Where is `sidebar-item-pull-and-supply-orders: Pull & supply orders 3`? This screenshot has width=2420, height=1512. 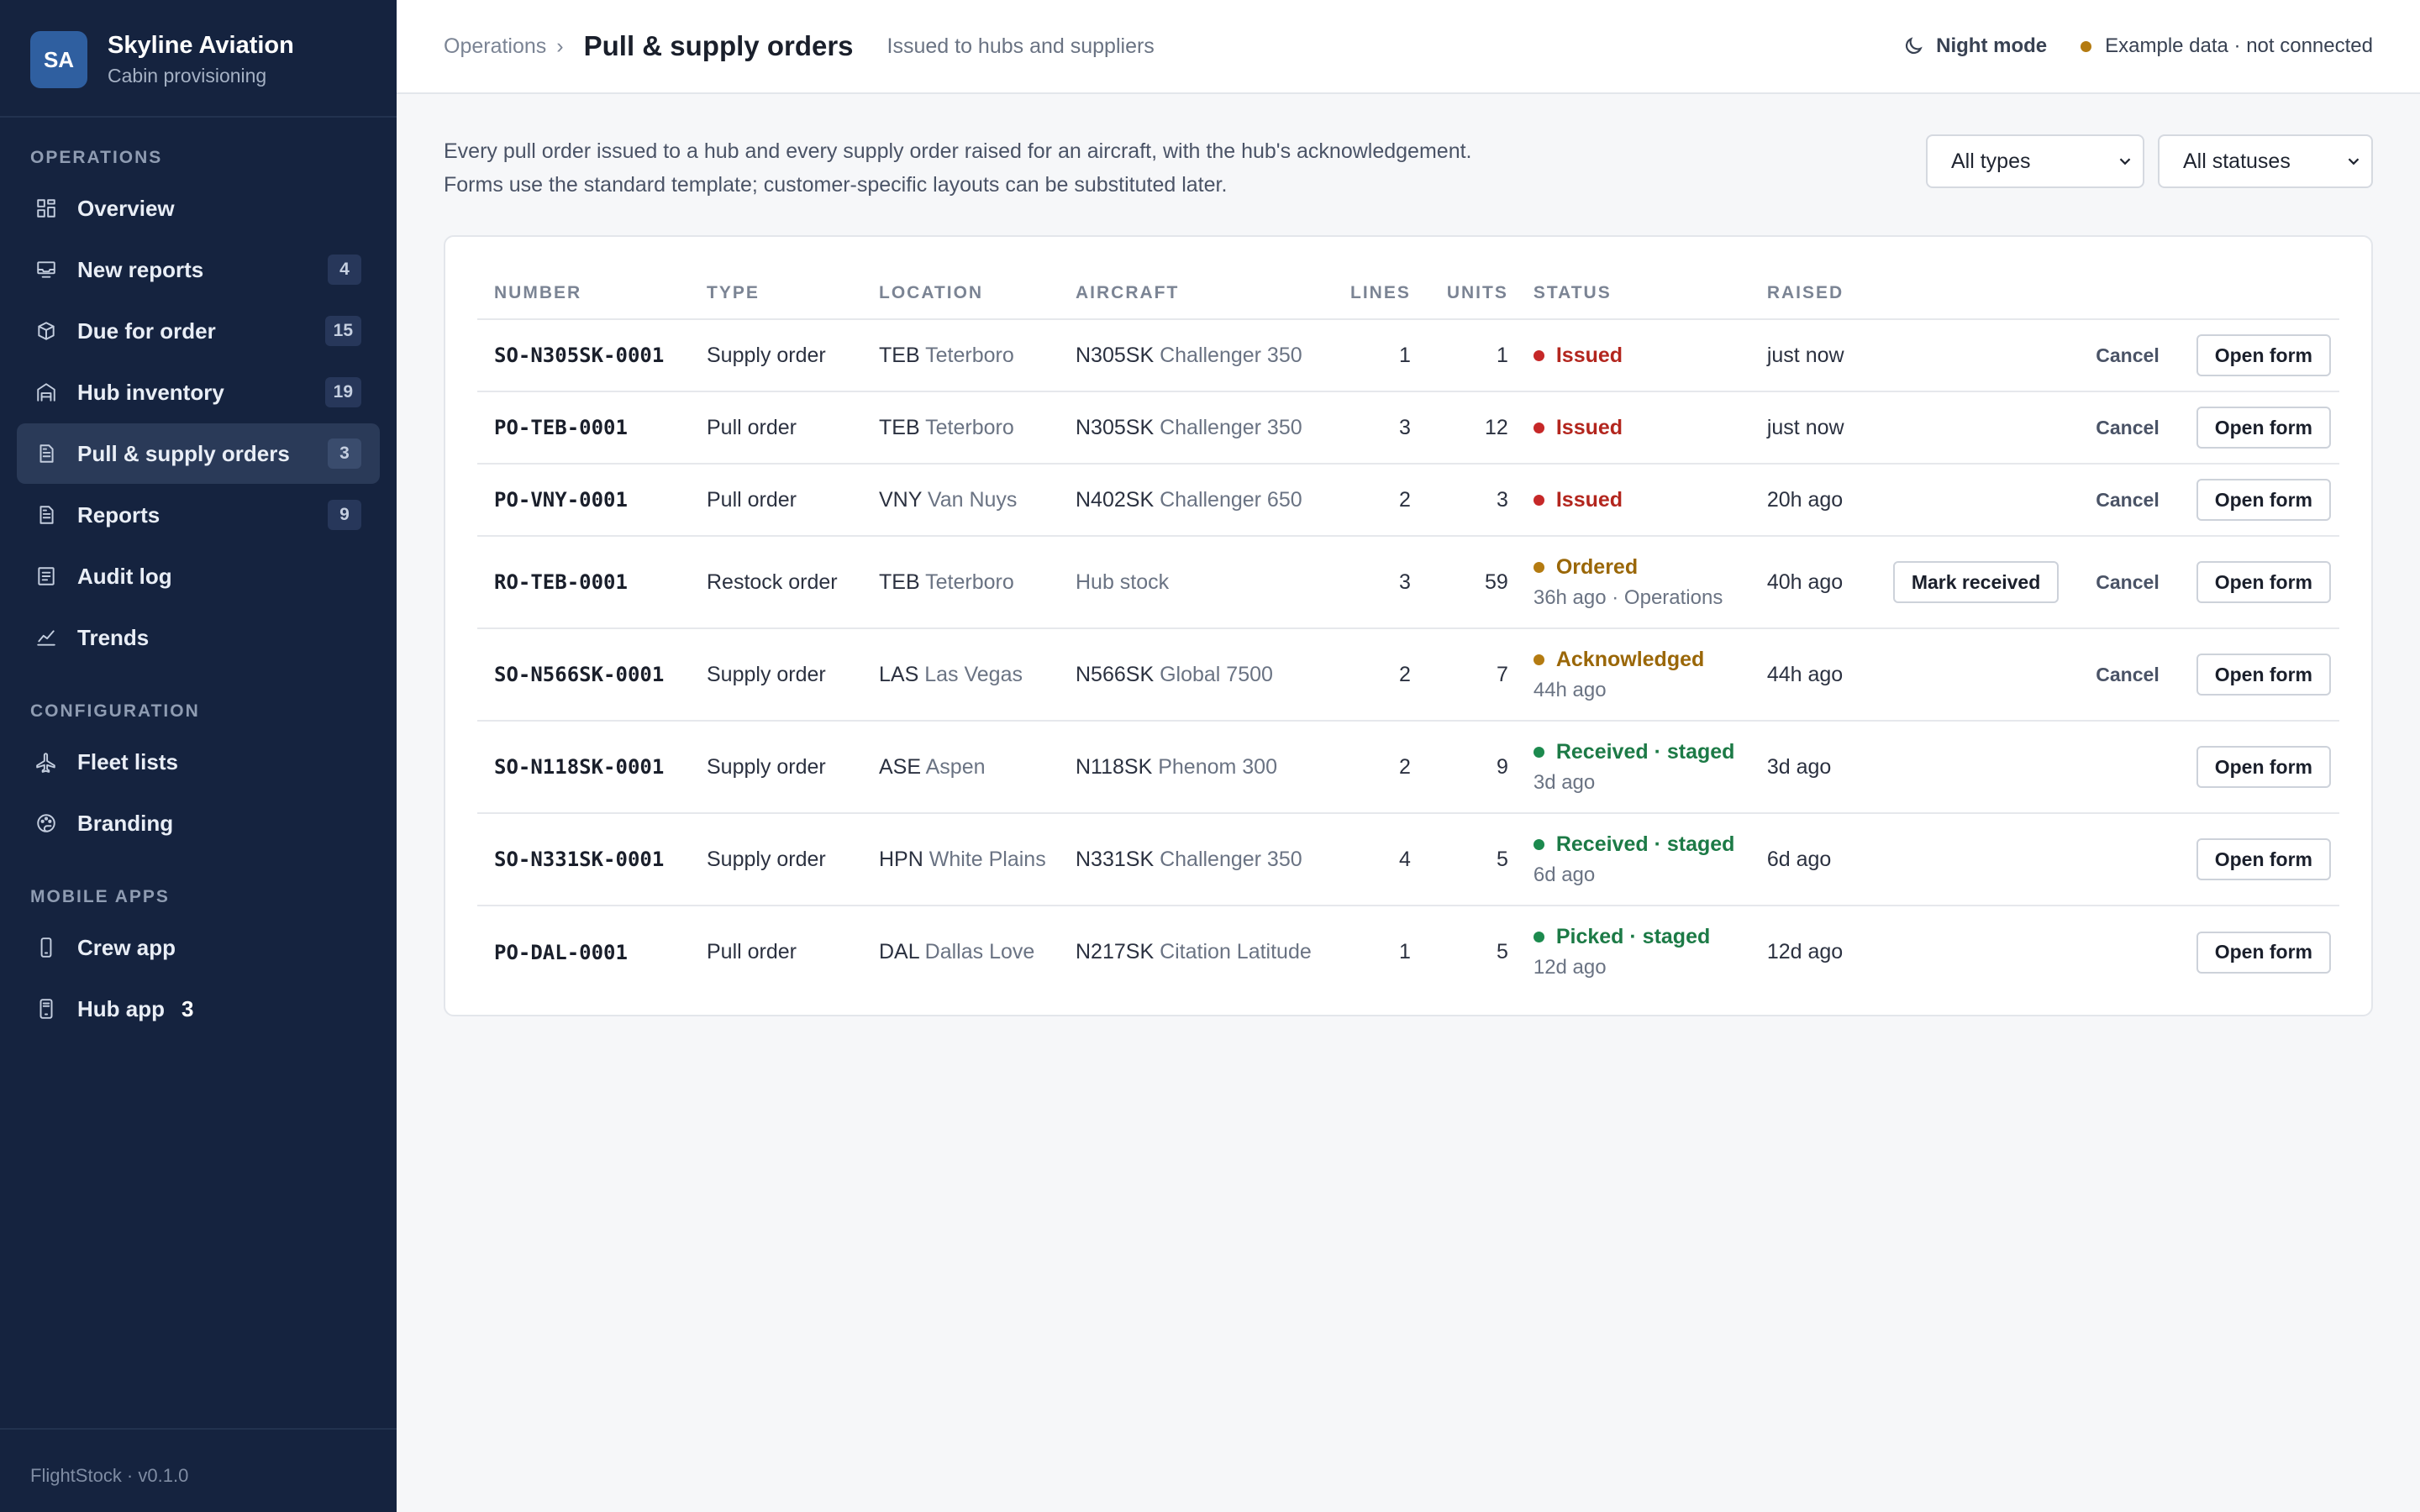
sidebar-item-pull-and-supply-orders: Pull & supply orders 3 is located at coordinates (199, 453).